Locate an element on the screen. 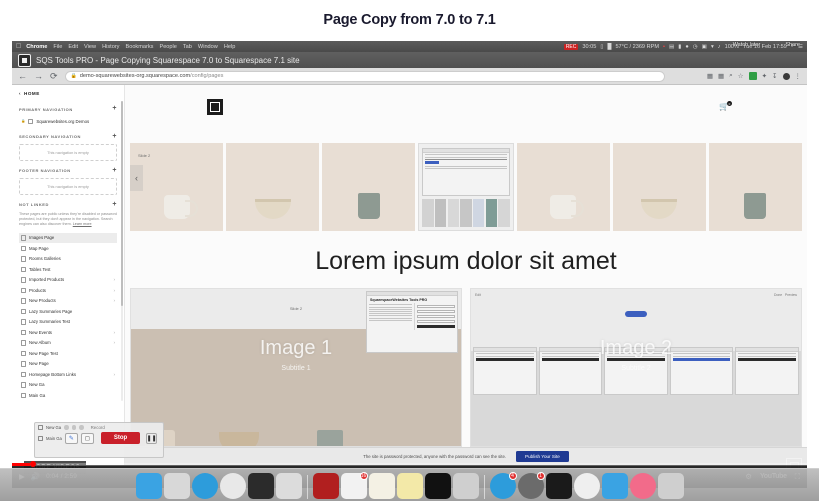 This screenshot has width=819, height=501. reload-icon: ⟳ is located at coordinates (54, 76).